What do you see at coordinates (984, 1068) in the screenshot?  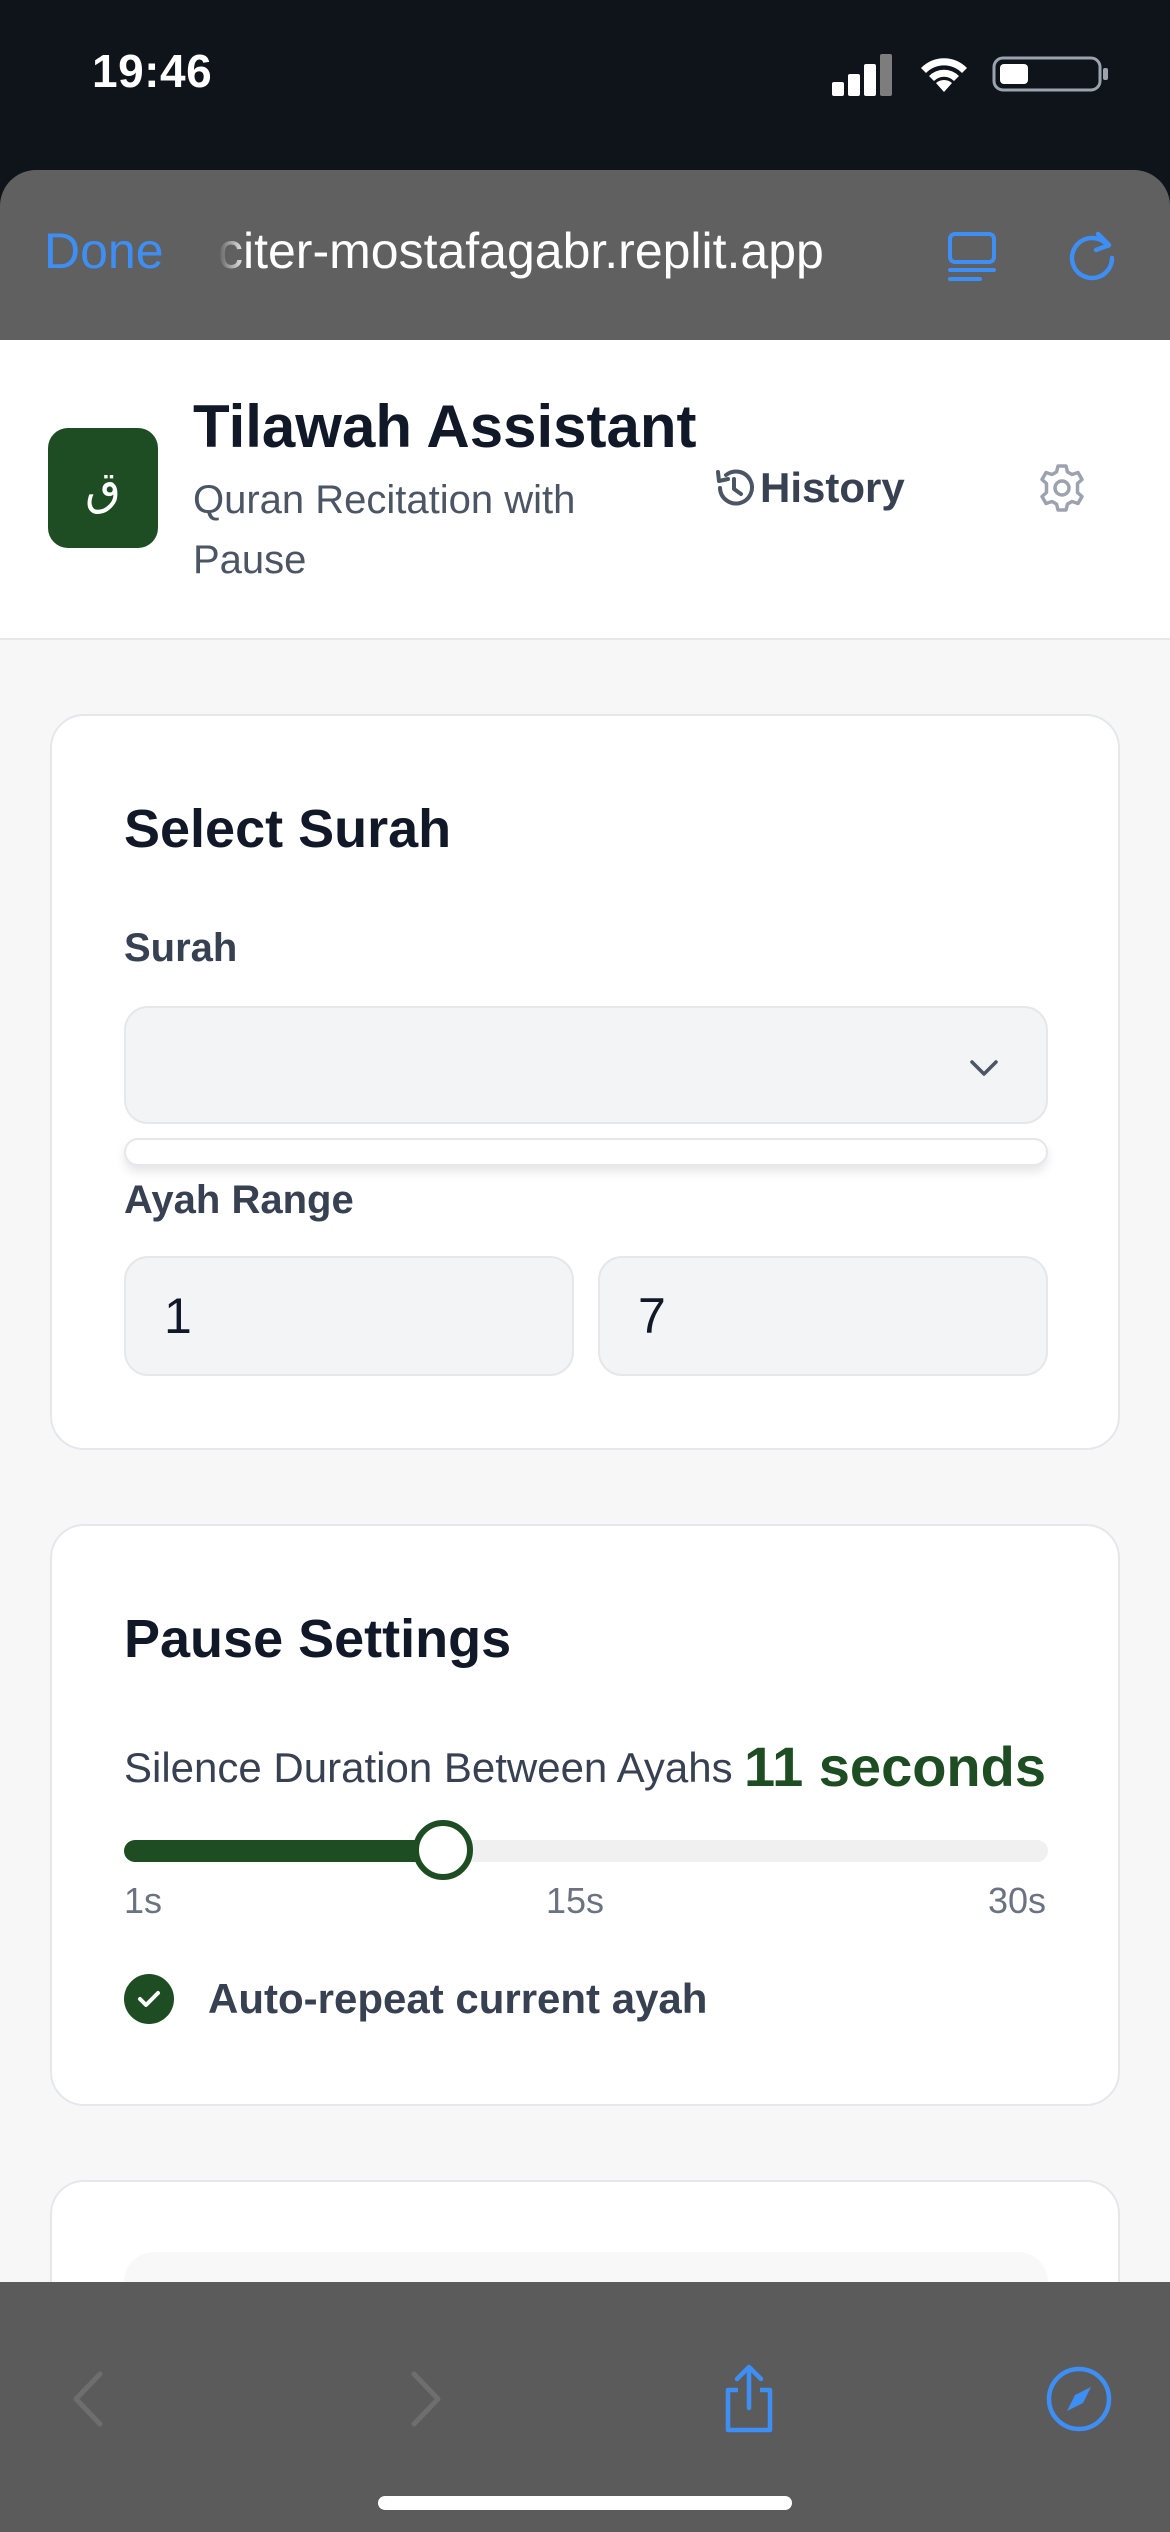 I see `chevron-down-icon` at bounding box center [984, 1068].